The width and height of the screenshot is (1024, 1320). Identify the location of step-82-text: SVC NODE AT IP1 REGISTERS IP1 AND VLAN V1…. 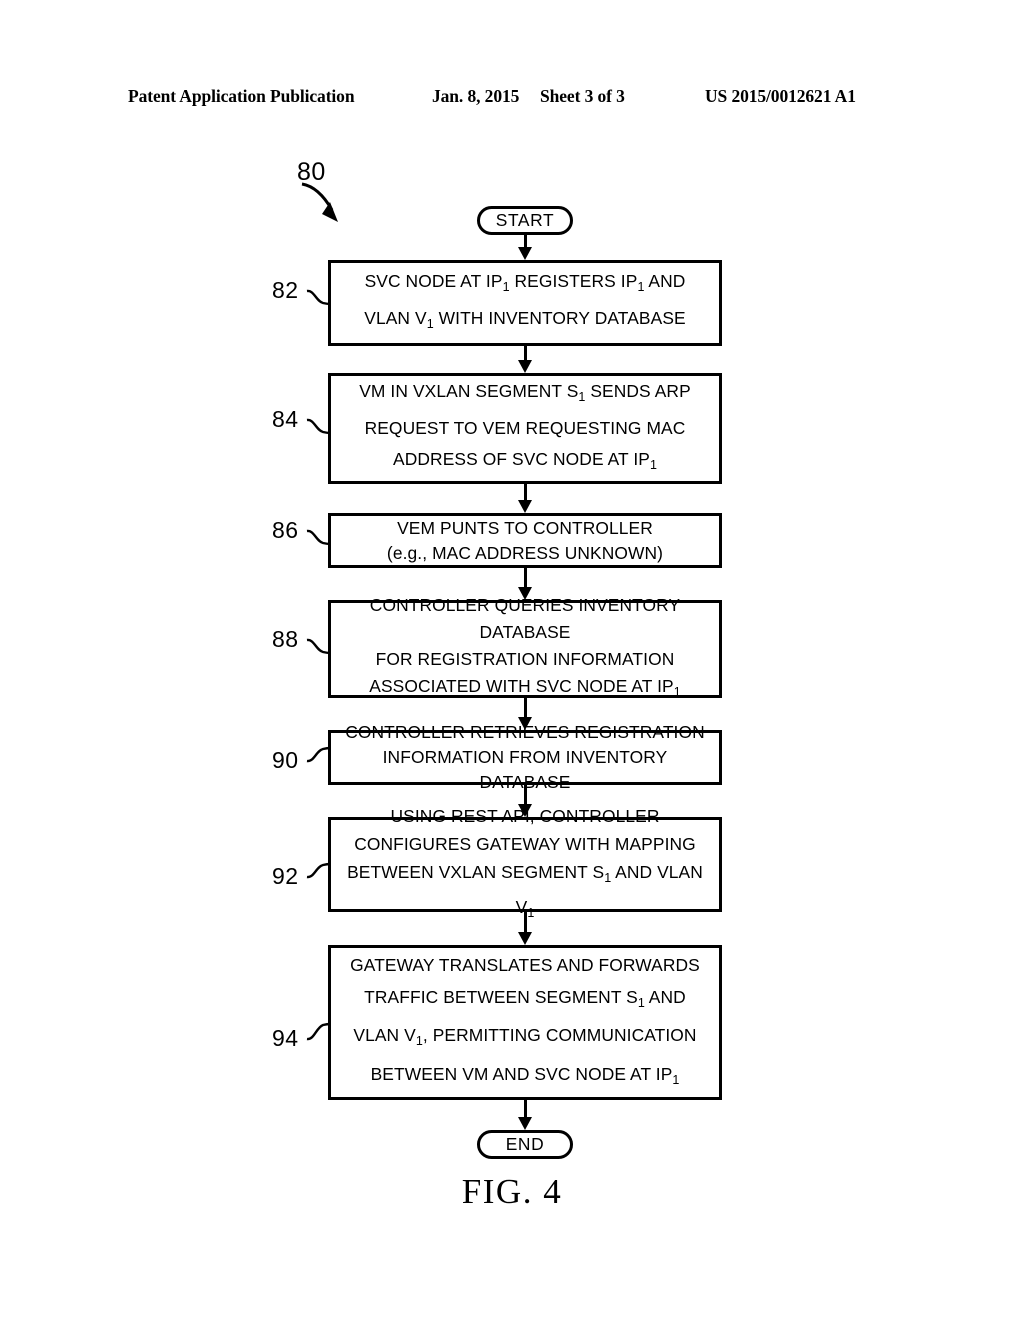
(525, 301).